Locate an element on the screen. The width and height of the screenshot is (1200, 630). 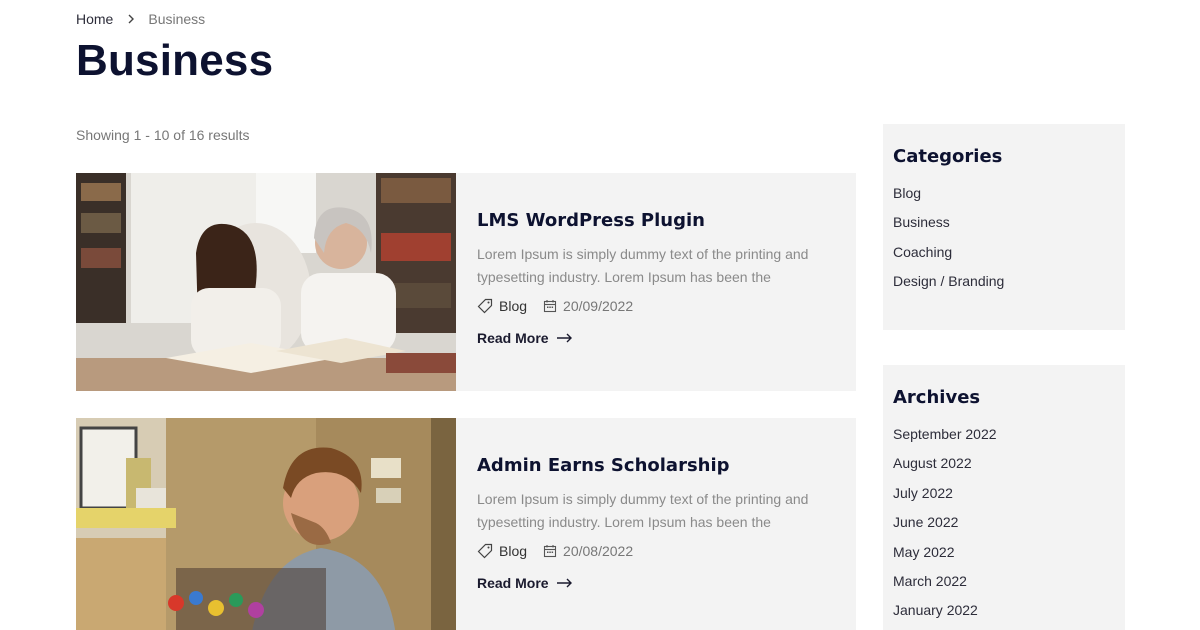
archive-link-august-2022: August 2022 is located at coordinates (932, 463).